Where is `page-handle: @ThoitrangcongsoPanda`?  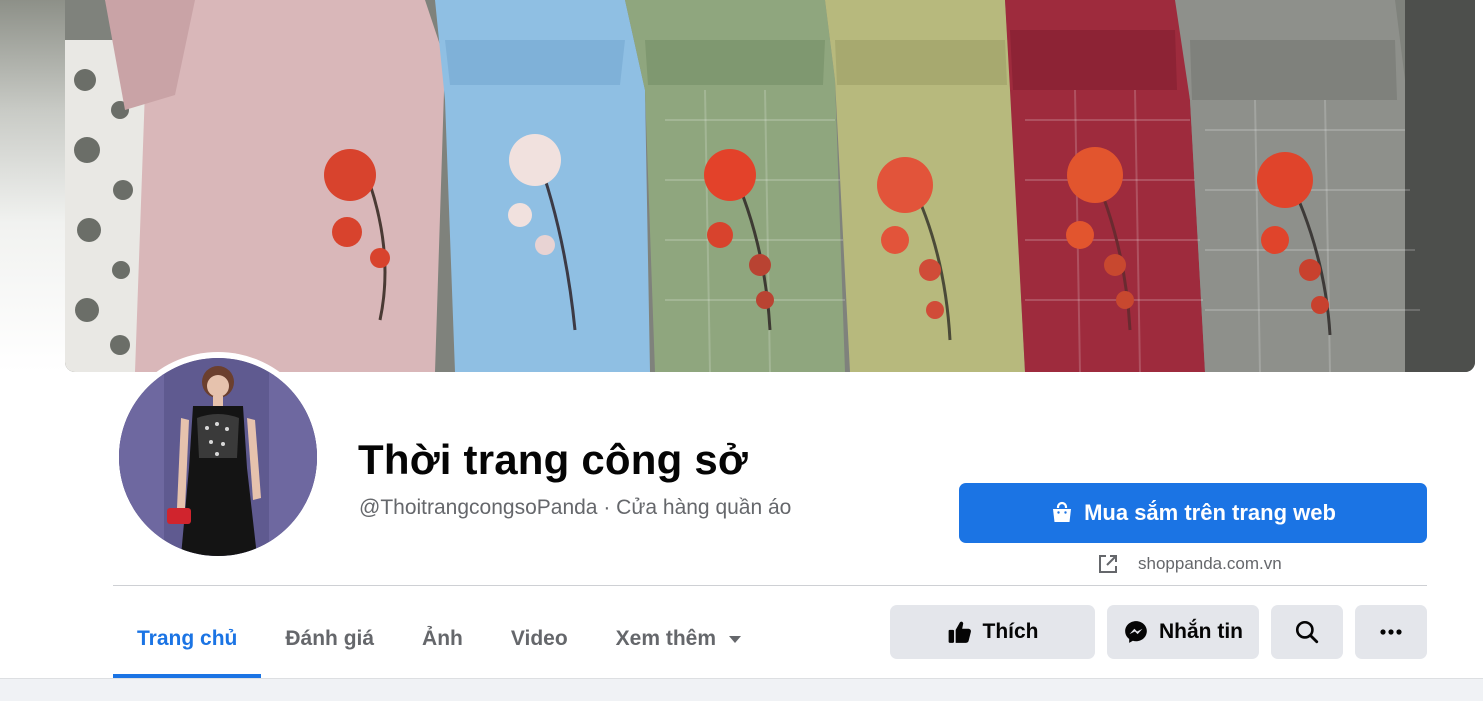
page-handle: @ThoitrangcongsoPanda is located at coordinates (478, 507).